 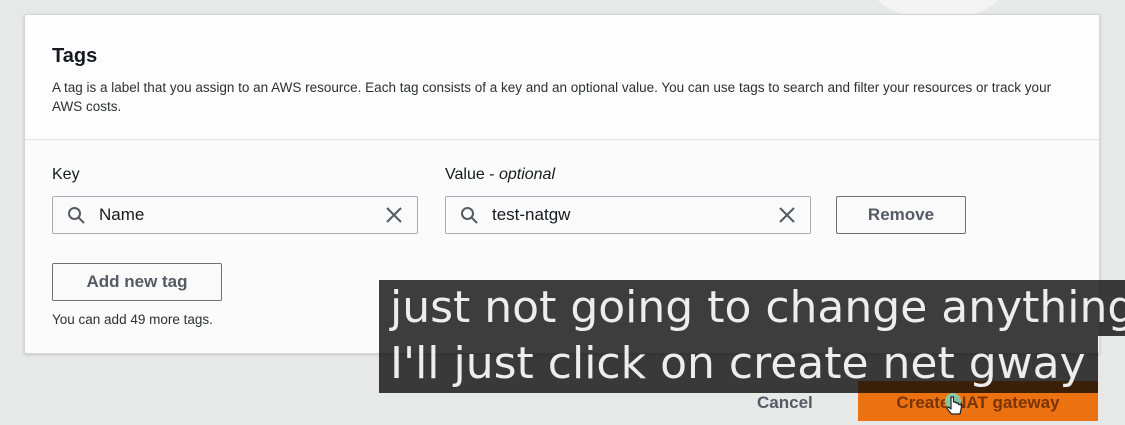 I want to click on value-label-text: Value -, so click(x=472, y=174).